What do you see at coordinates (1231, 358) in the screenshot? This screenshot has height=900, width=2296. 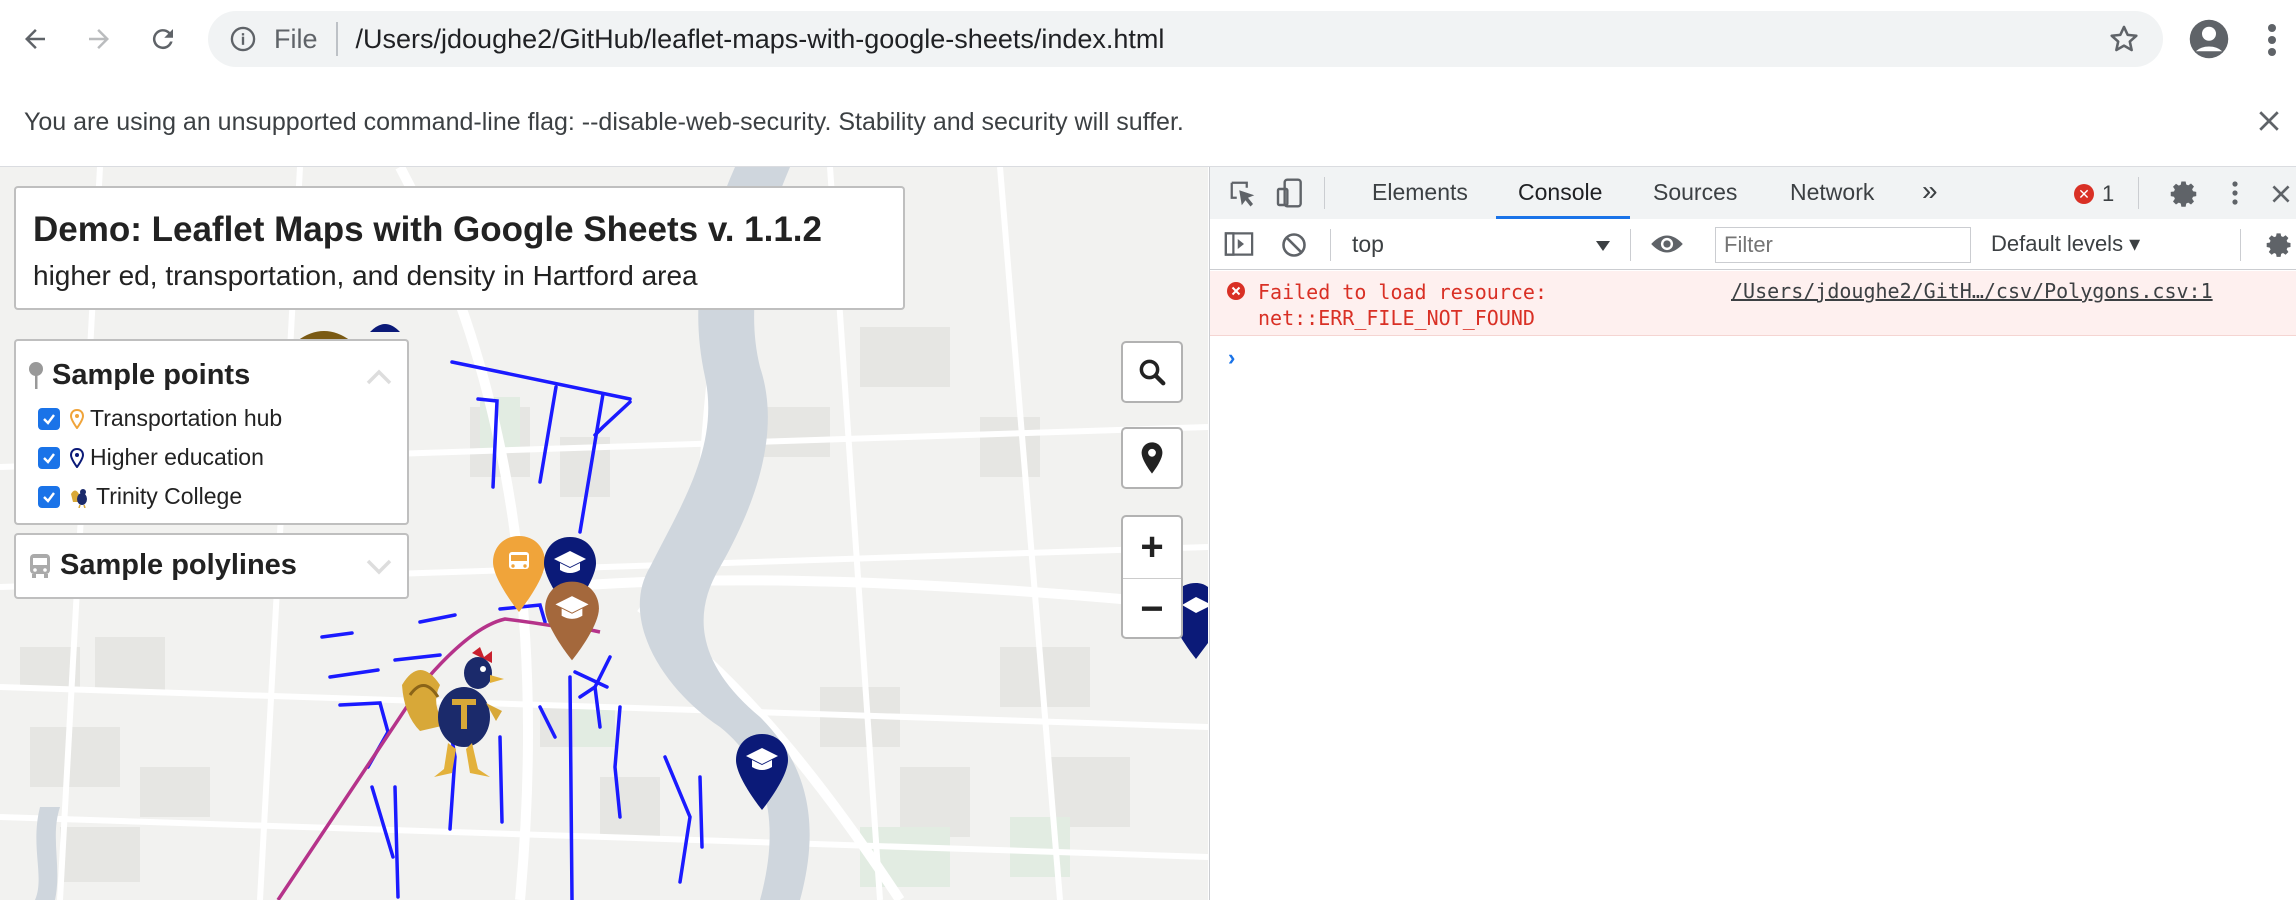 I see `console-prompt: ›` at bounding box center [1231, 358].